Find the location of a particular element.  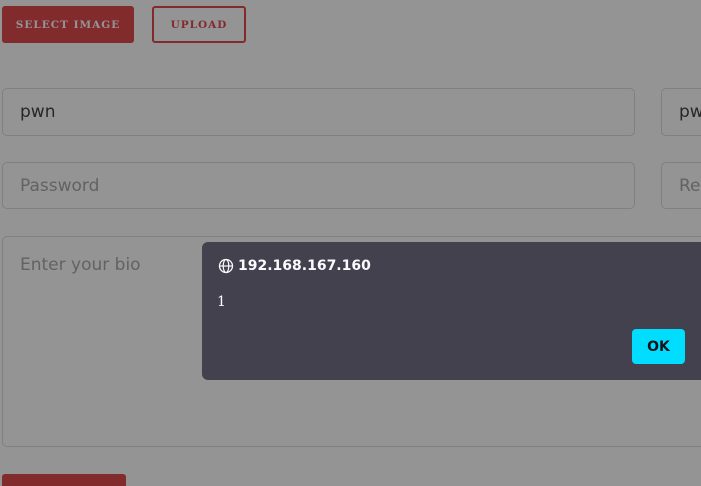

dialog-message: 1 is located at coordinates (221, 302).